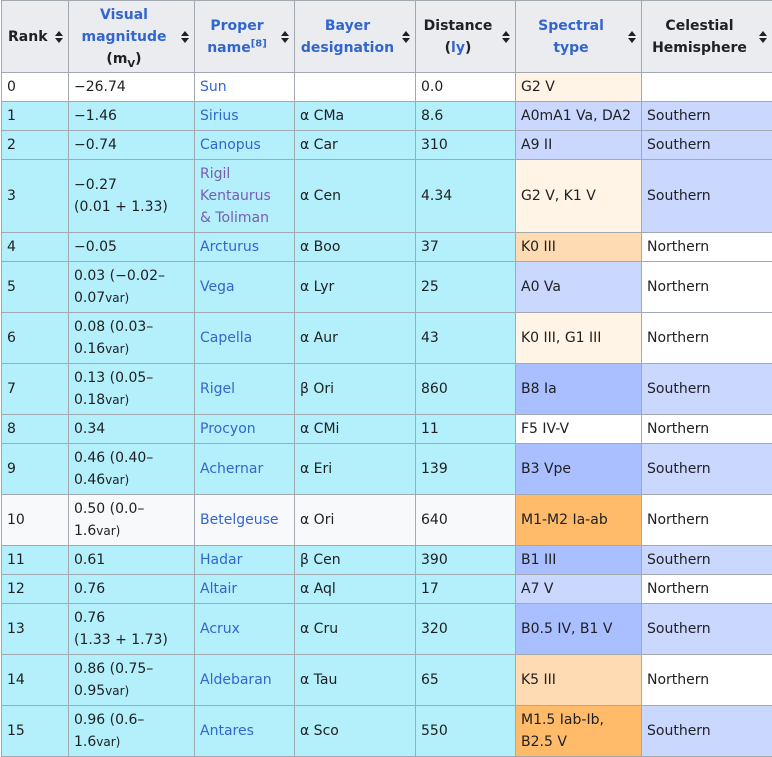  Describe the element at coordinates (121, 207) in the screenshot. I see `magnitude-range: (0.01 + 1.33)` at that location.